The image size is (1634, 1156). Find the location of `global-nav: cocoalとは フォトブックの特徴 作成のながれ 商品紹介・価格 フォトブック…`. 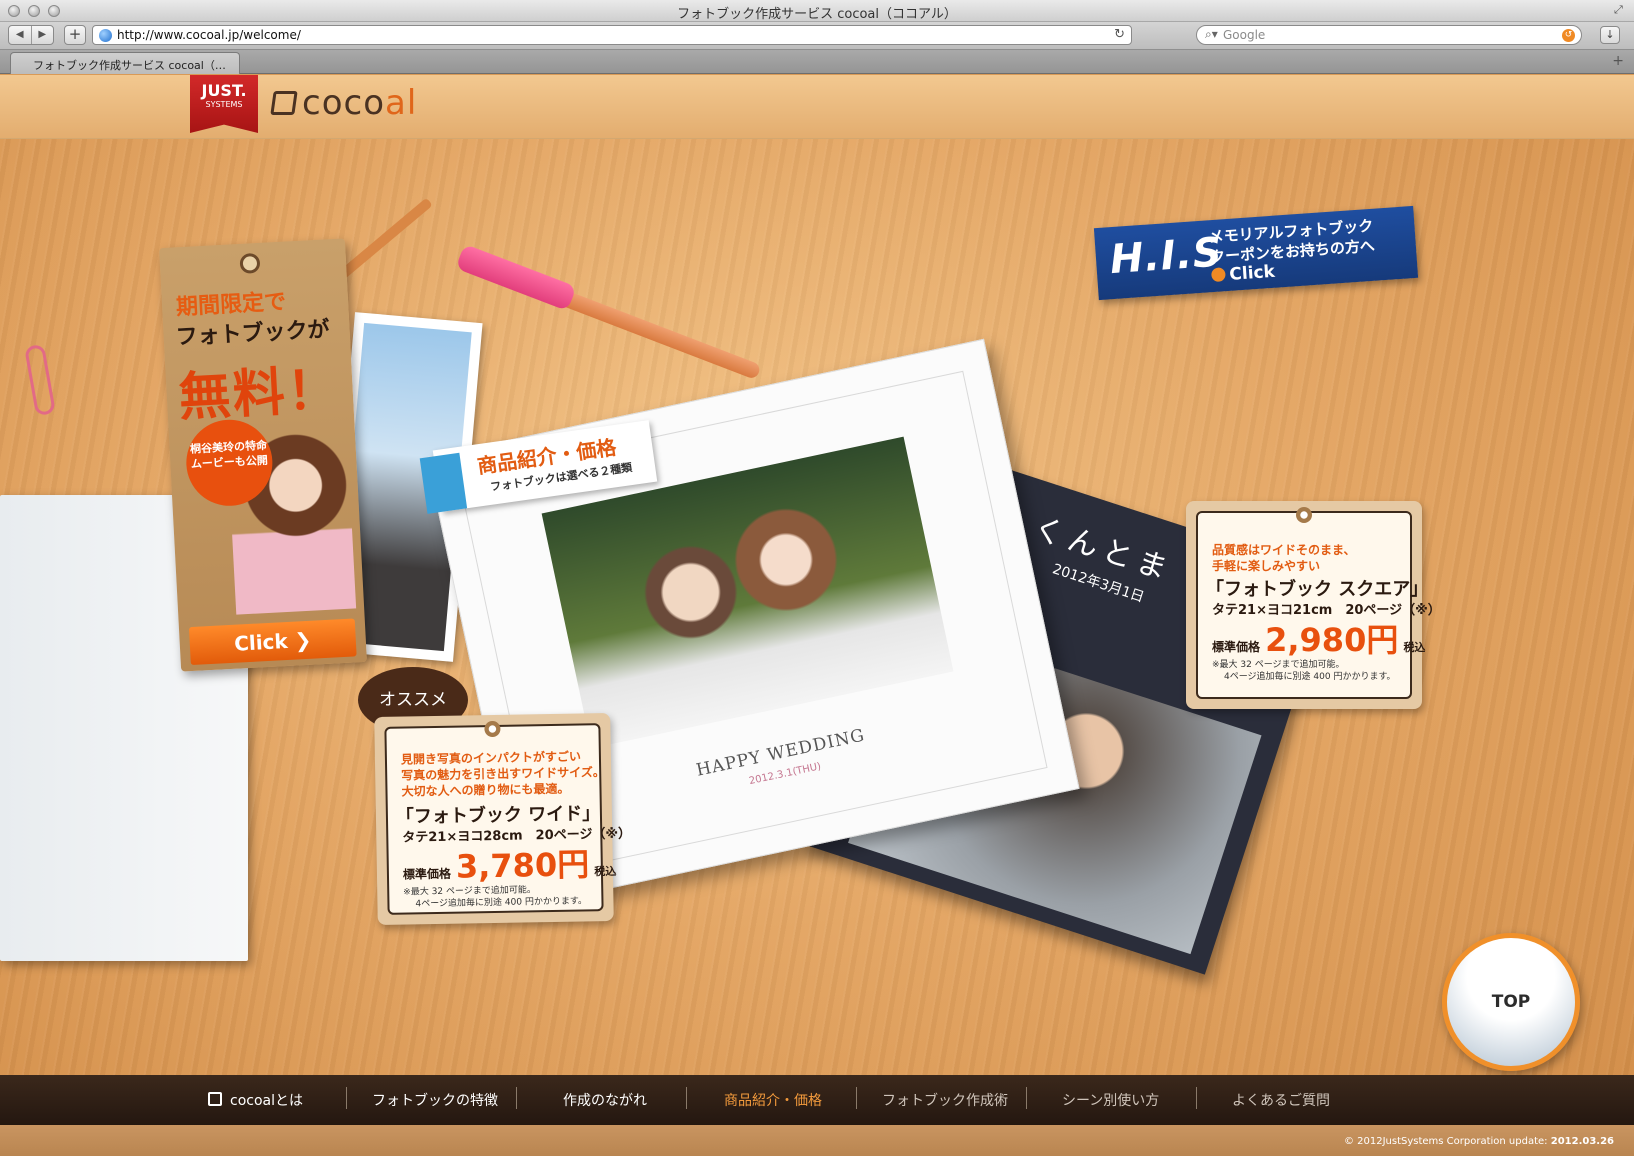

global-nav: cocoalとは フォトブックの特徴 作成のながれ 商品紹介・価格 フォトブック… is located at coordinates (817, 1100).